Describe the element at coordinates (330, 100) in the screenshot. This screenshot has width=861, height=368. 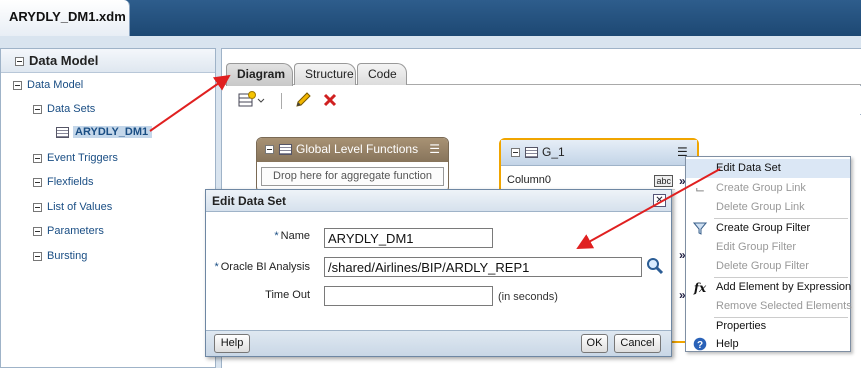
I see `delete-icon` at that location.